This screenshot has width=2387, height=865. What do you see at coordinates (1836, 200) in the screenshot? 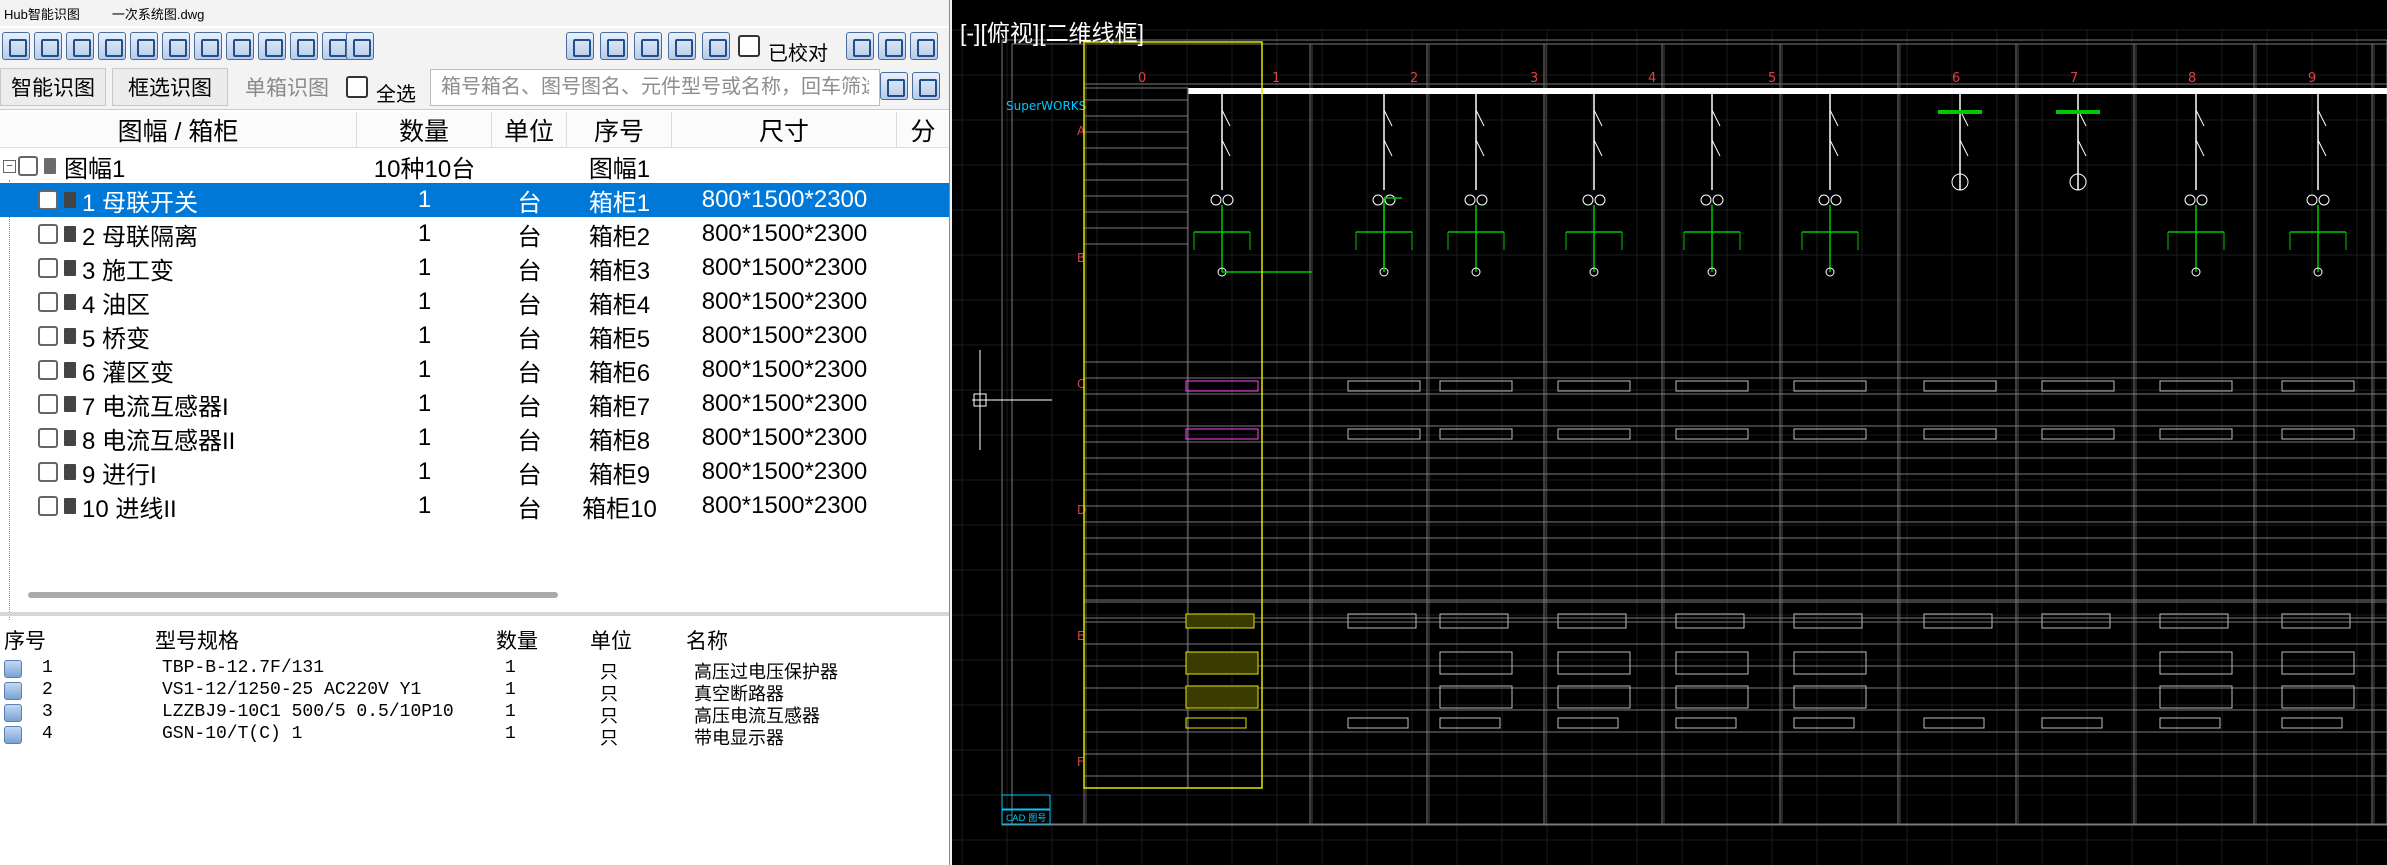
I see `cad-ct-symbol` at bounding box center [1836, 200].